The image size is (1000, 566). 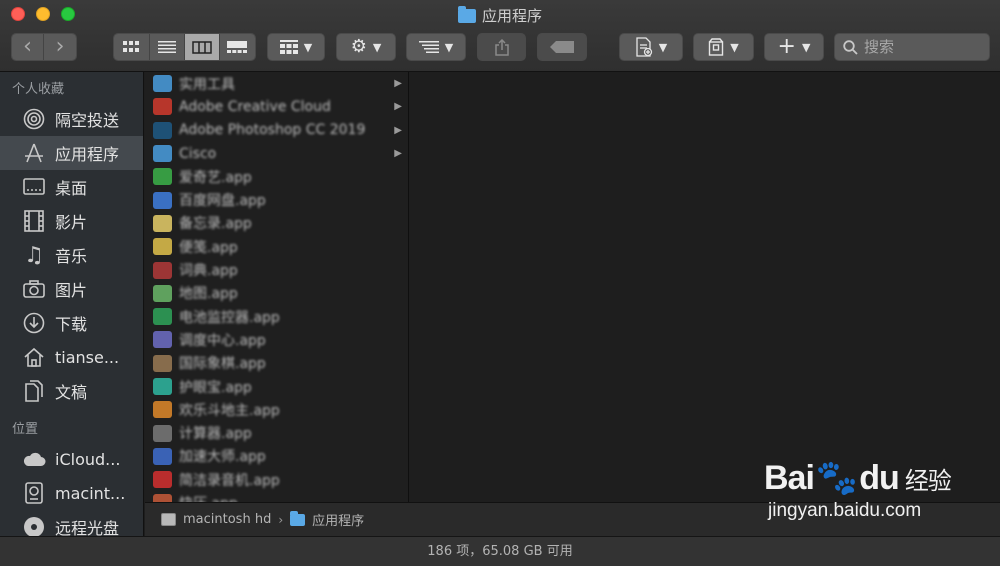 I want to click on file-row: 快压.app, so click(x=276, y=496).